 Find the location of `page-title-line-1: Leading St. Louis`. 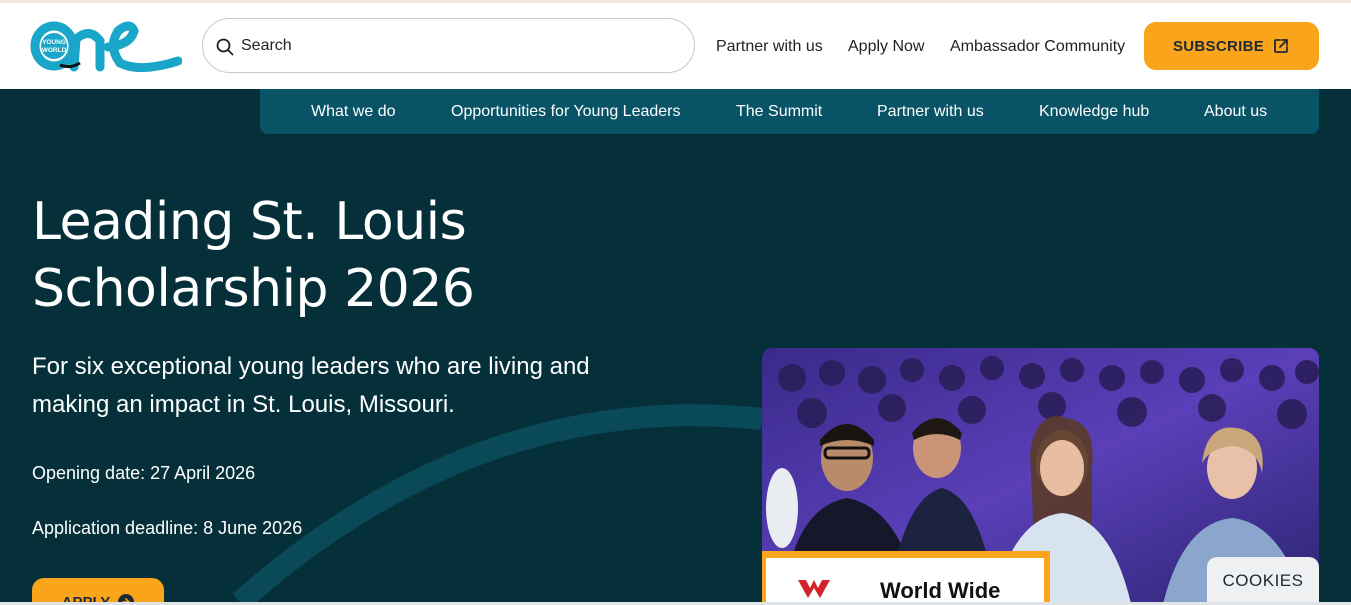

page-title-line-1: Leading St. Louis is located at coordinates (249, 222).